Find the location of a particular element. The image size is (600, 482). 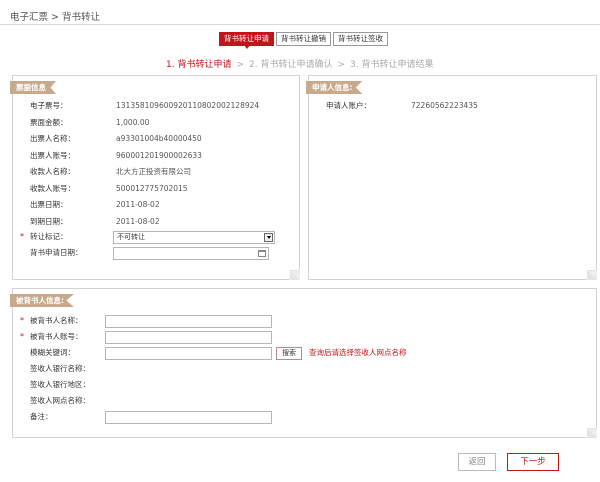

bill-field-row: 电子票号： 131358109600920110802002128924 is located at coordinates (165, 106).